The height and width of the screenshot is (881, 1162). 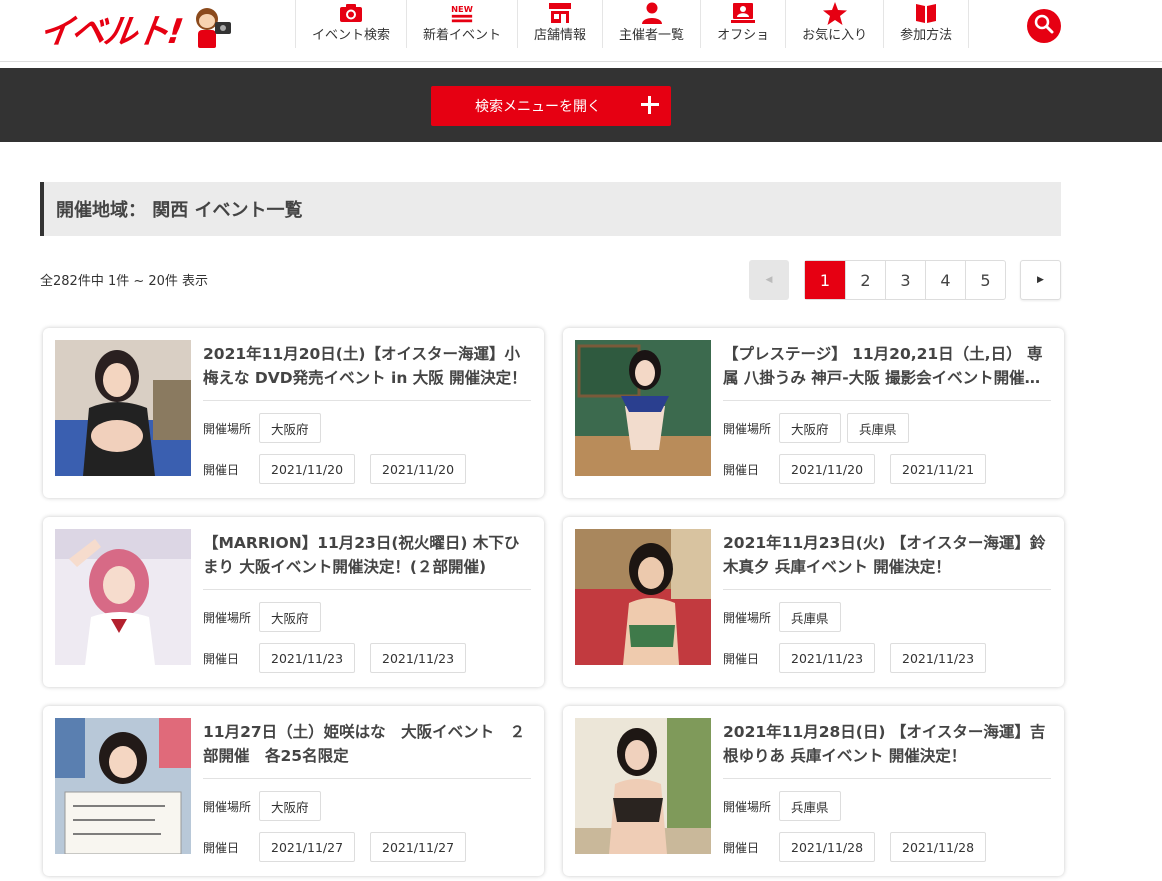 What do you see at coordinates (985, 280) in the screenshot?
I see `pagination-page-5: 5` at bounding box center [985, 280].